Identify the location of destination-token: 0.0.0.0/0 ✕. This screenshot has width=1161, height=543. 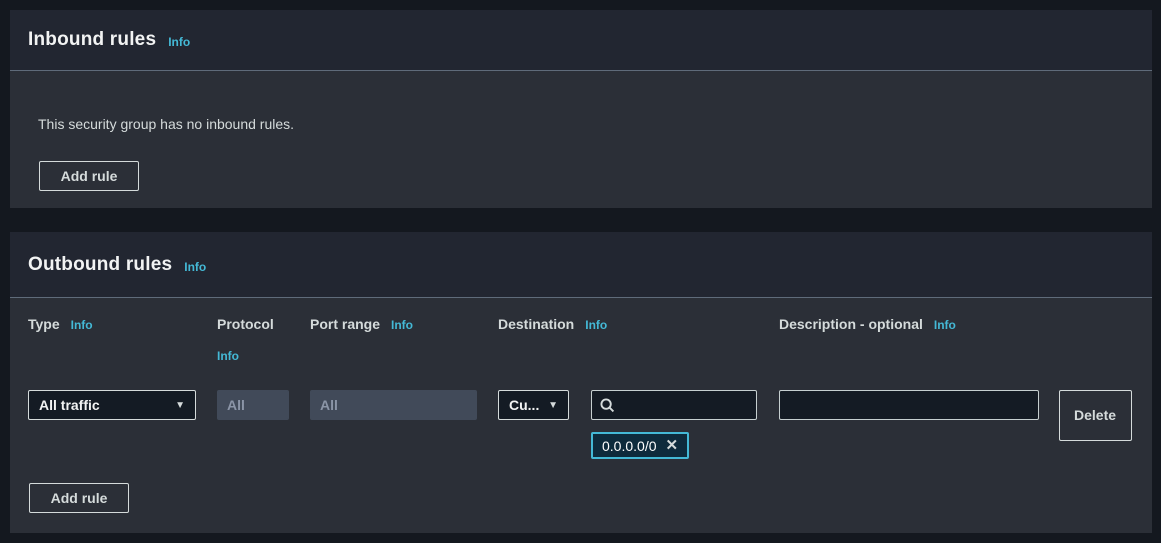
(640, 445).